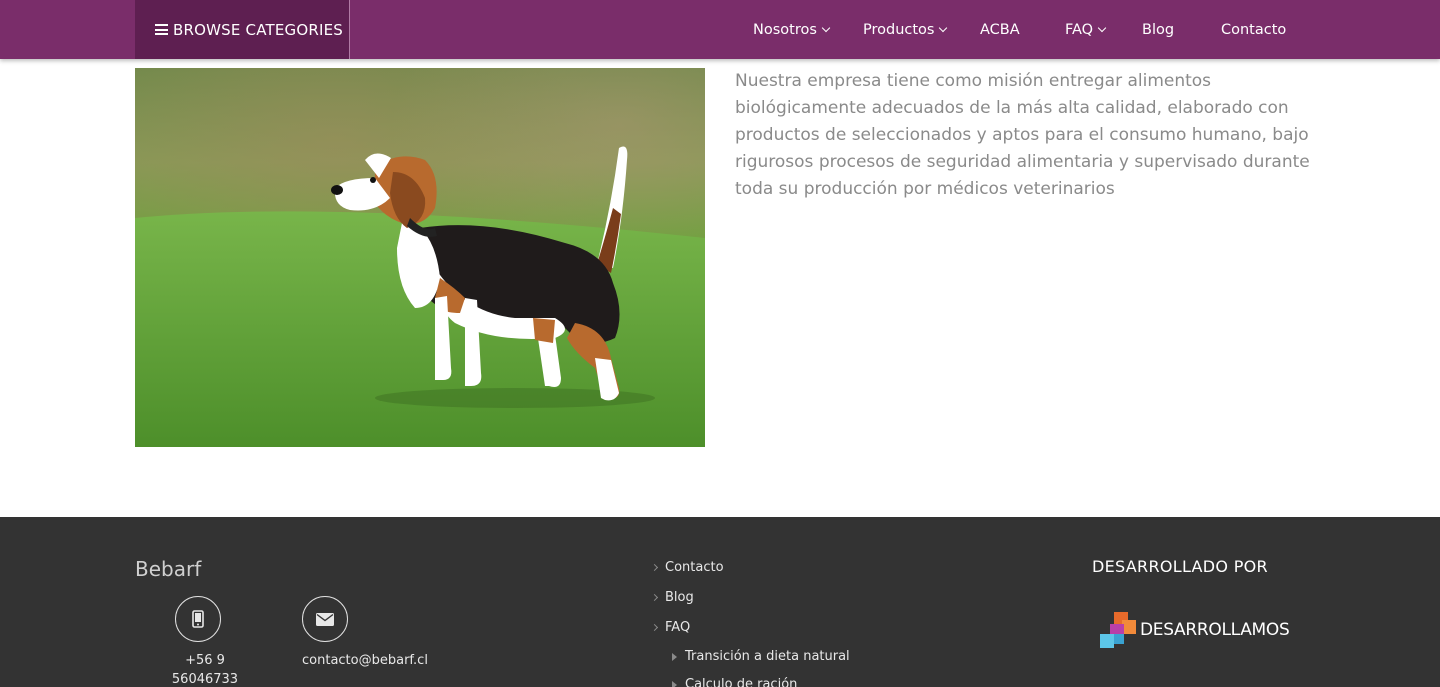 The width and height of the screenshot is (1440, 687). I want to click on nav-label: FAQ, so click(1079, 29).